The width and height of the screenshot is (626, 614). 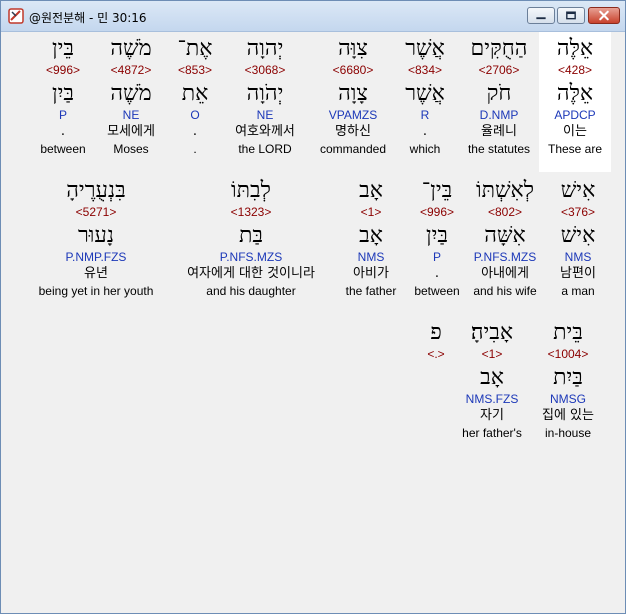 I want to click on hebrew-word: בֵּין, so click(x=63, y=48).